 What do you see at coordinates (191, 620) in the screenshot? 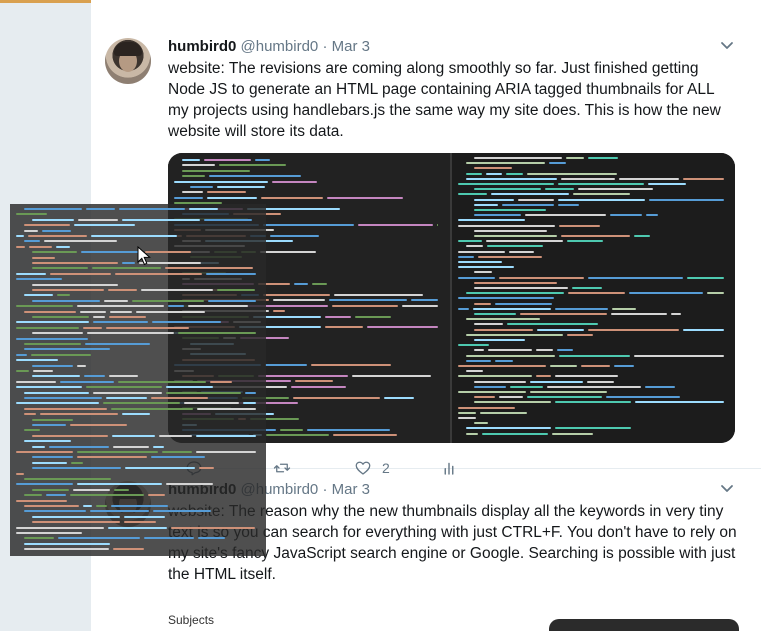
I see `partial-media-label: Subjects` at bounding box center [191, 620].